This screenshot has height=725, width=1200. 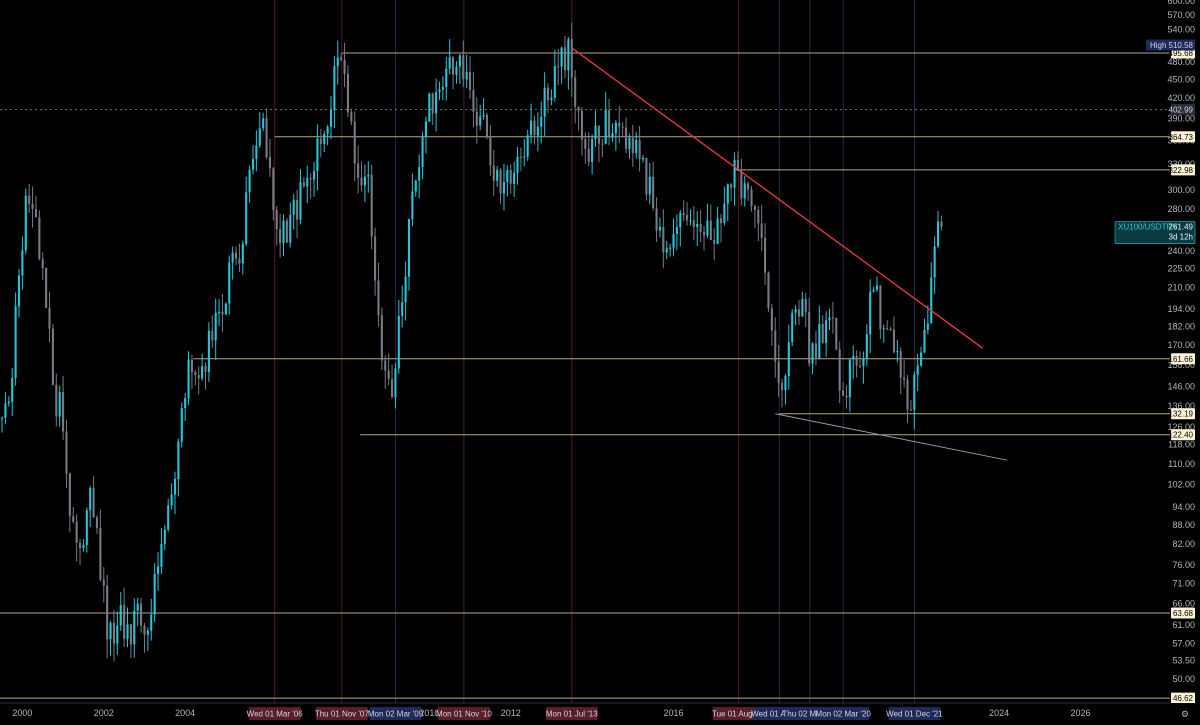 What do you see at coordinates (1183, 583) in the screenshot?
I see `y-tick-label: 71.00` at bounding box center [1183, 583].